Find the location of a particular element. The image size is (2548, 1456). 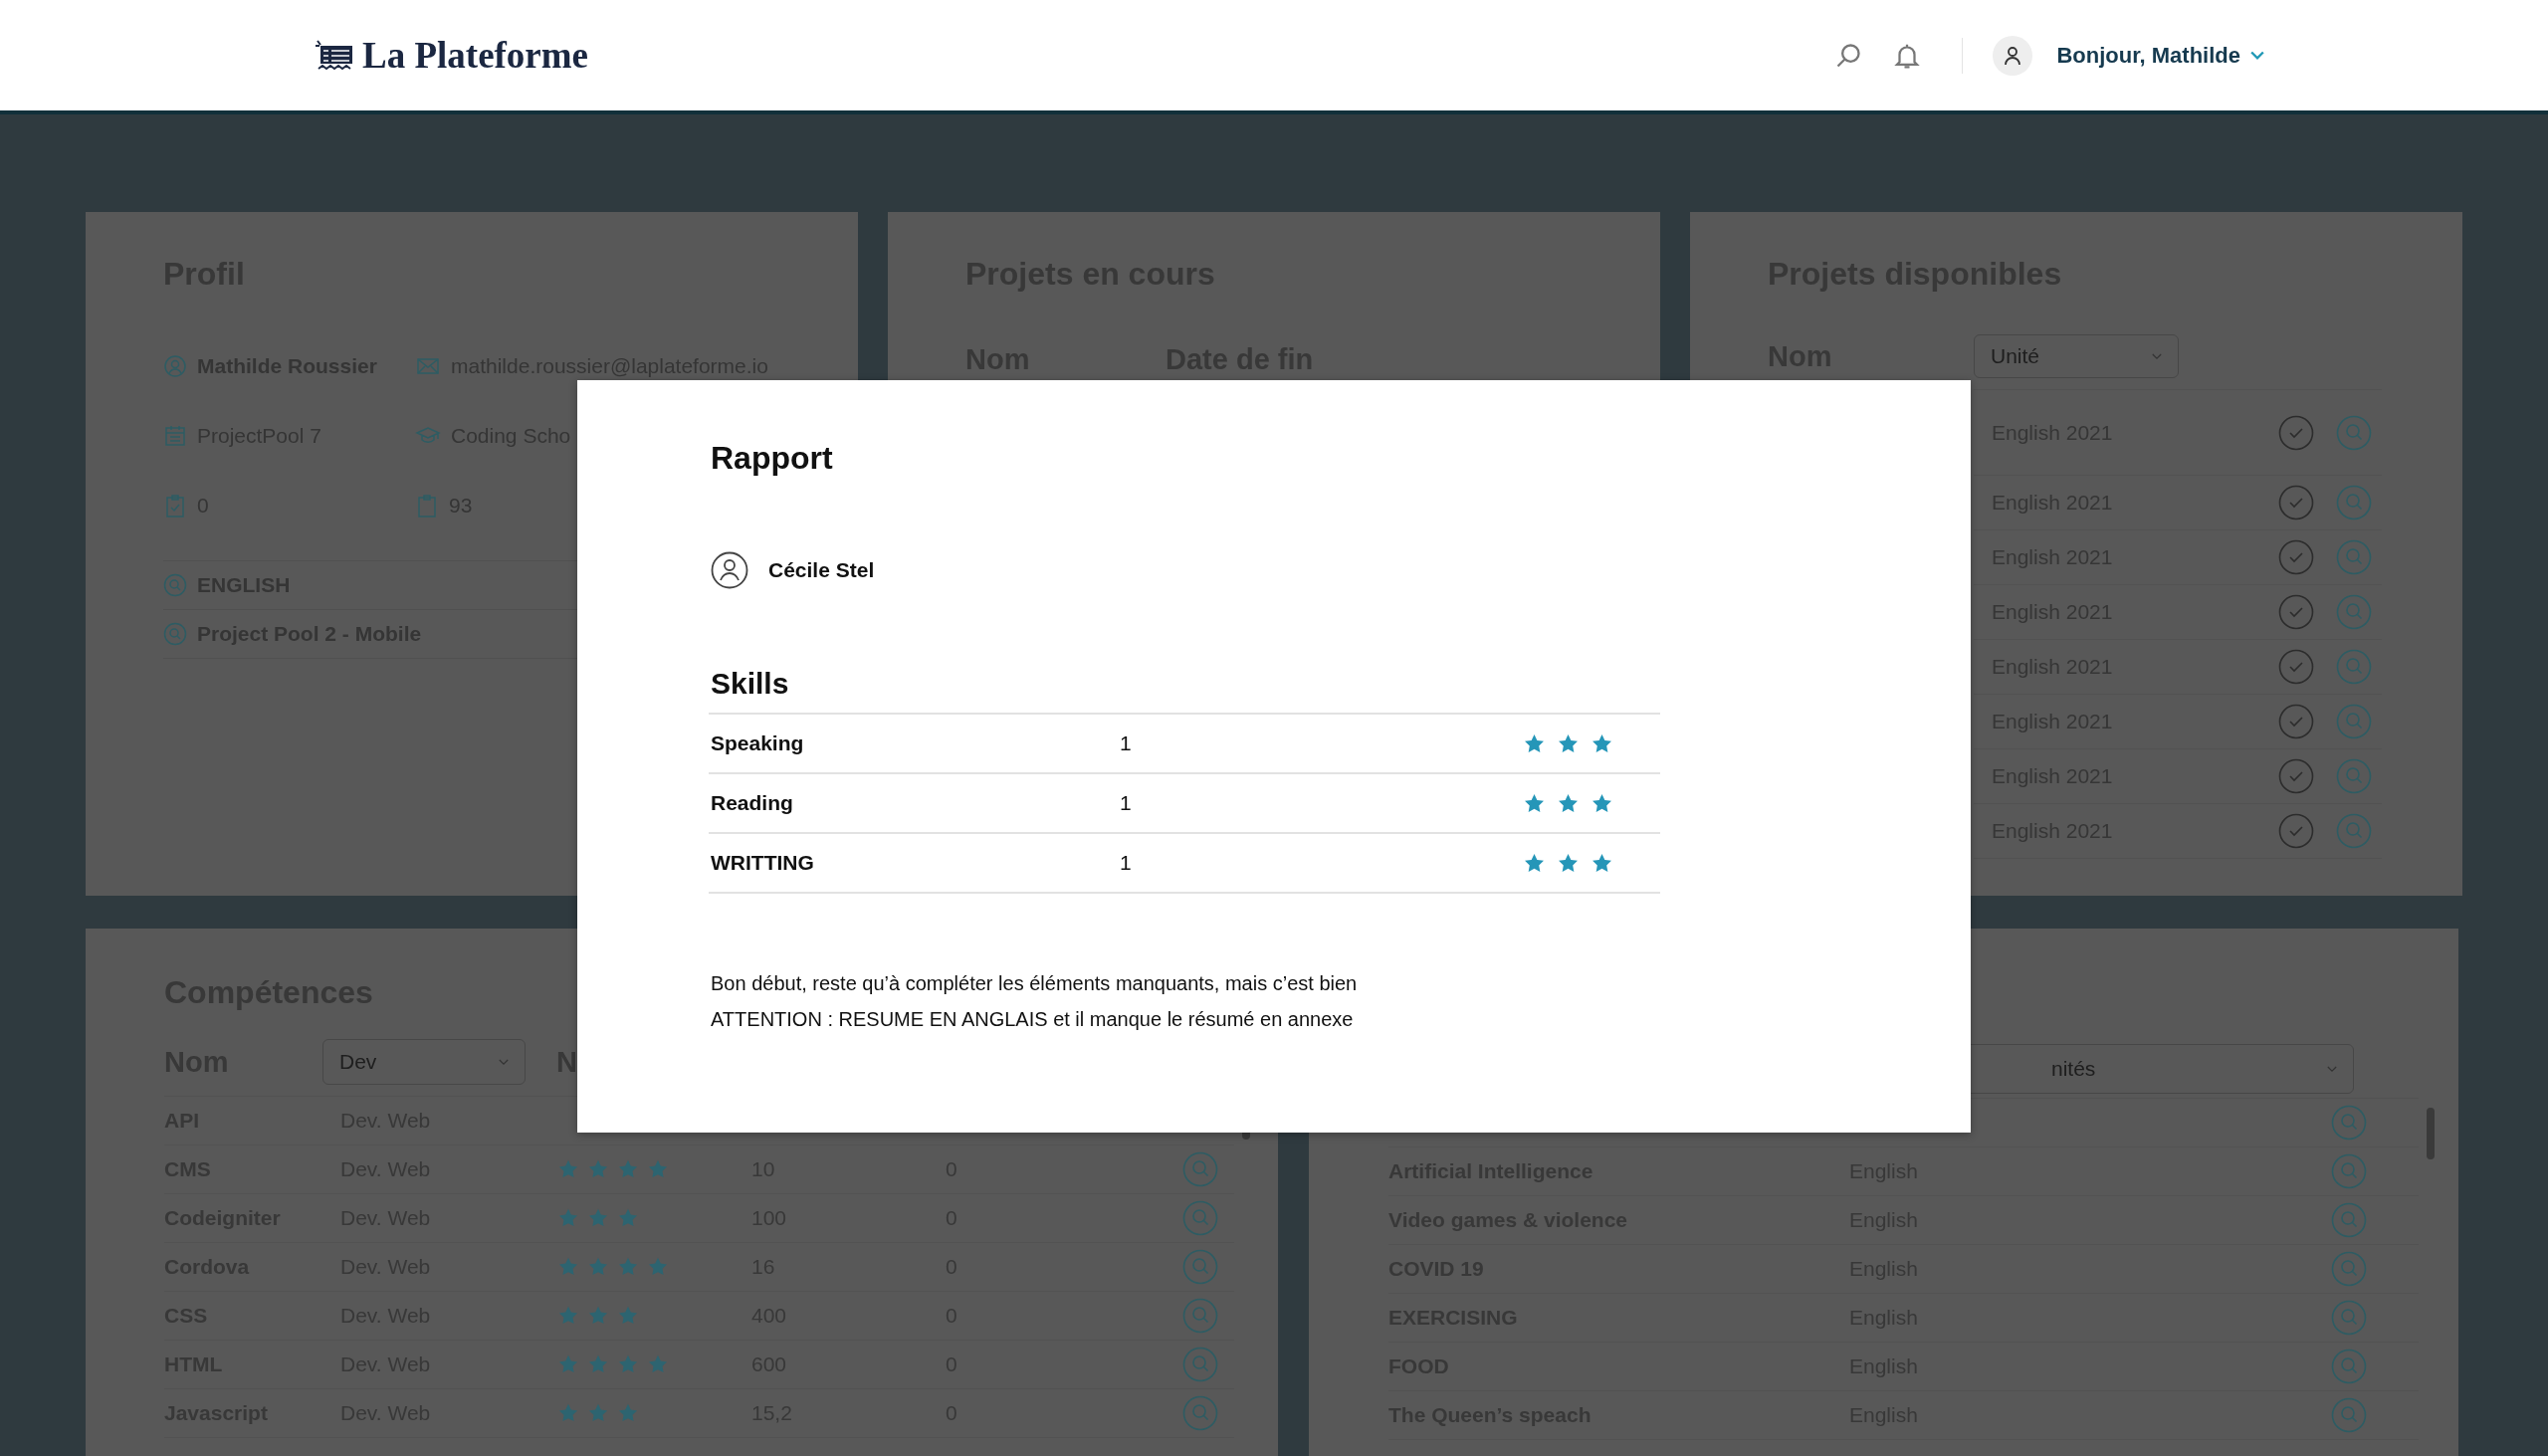

reviewer-name: Cécile Stel is located at coordinates (821, 570).